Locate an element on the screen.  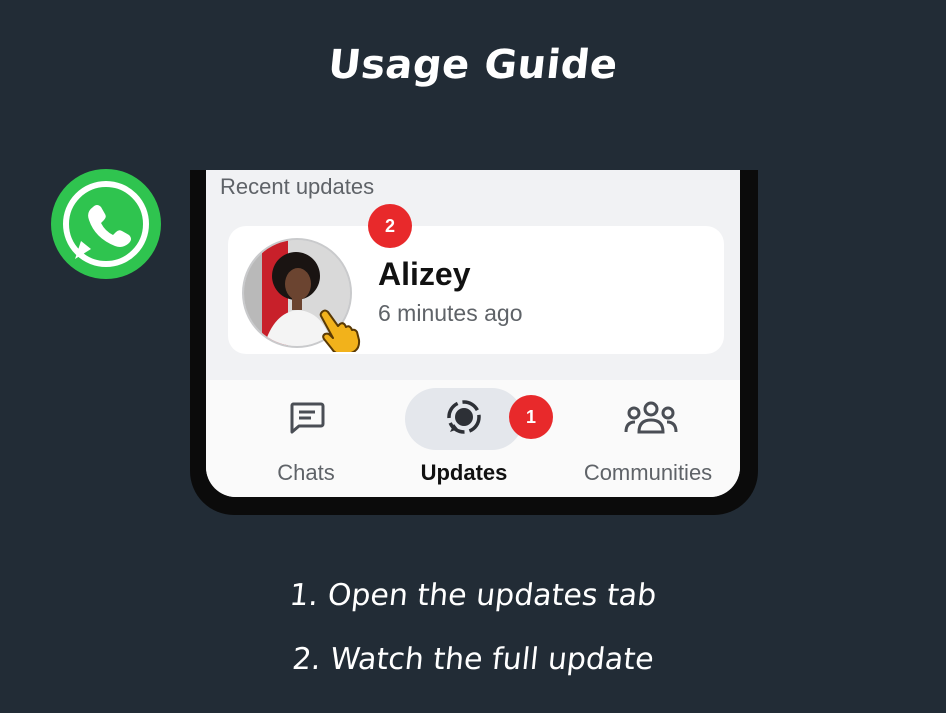
page-title: Usage Guide is located at coordinates (473, 65).